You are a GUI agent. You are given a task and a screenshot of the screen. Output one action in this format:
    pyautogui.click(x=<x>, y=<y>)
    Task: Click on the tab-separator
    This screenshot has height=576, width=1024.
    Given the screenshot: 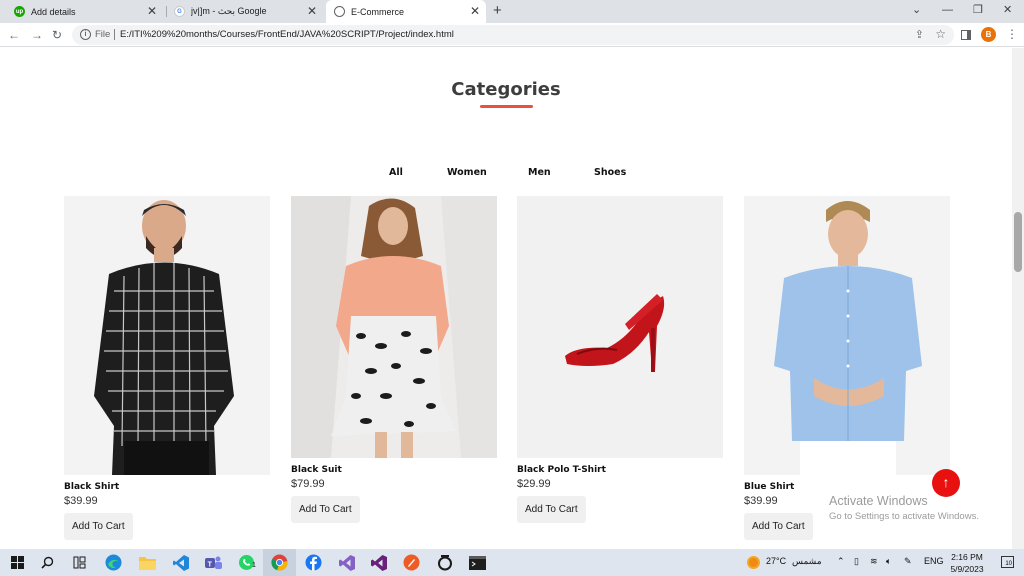 What is the action you would take?
    pyautogui.click(x=166, y=11)
    